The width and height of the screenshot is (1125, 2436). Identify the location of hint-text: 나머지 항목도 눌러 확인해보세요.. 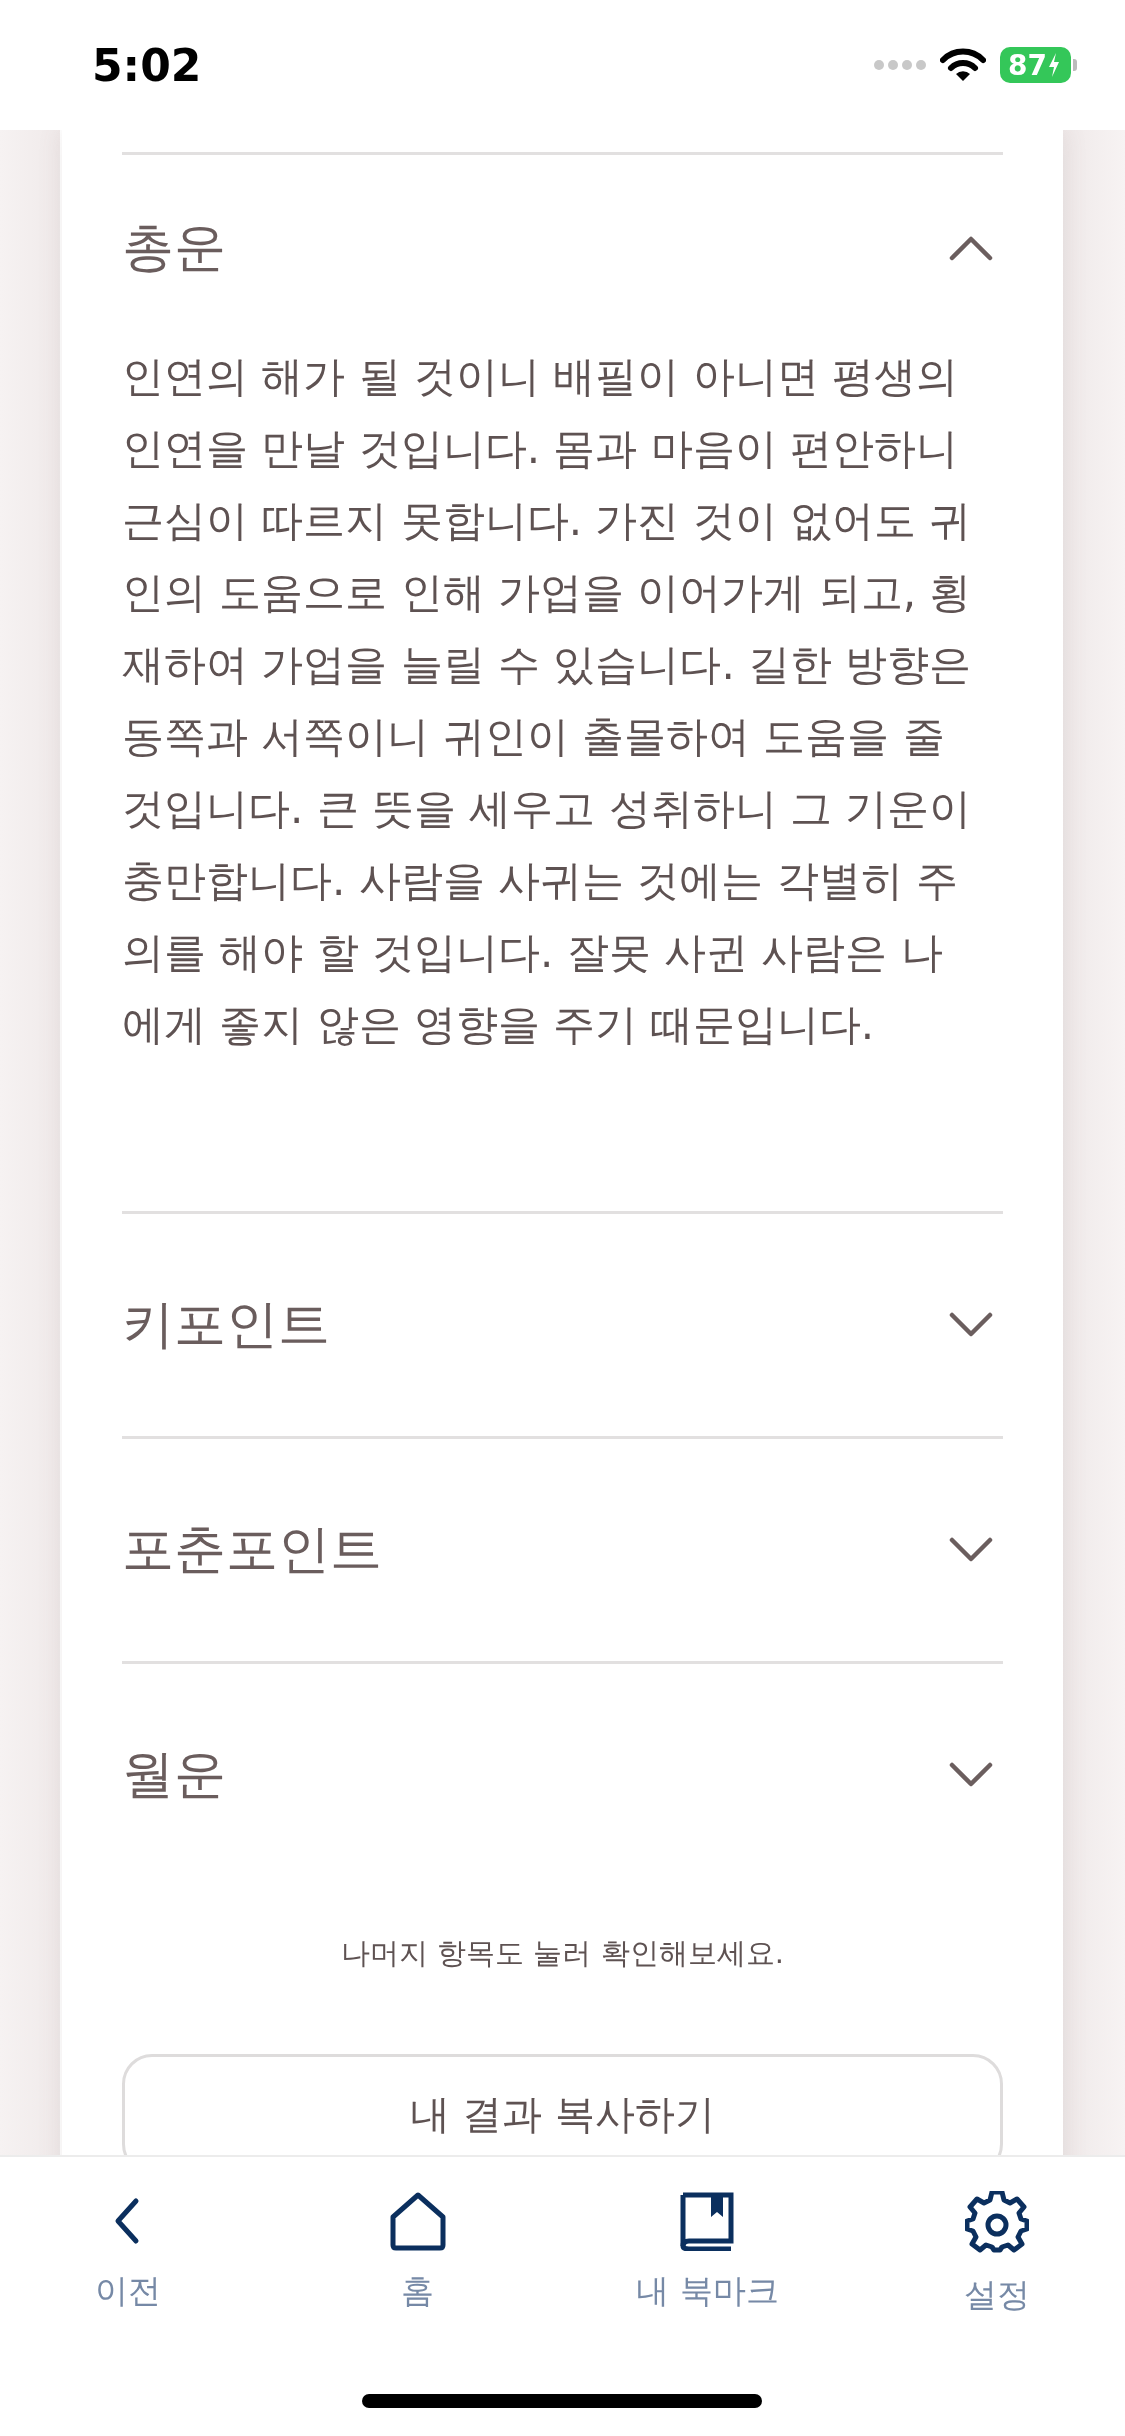
(562, 1953).